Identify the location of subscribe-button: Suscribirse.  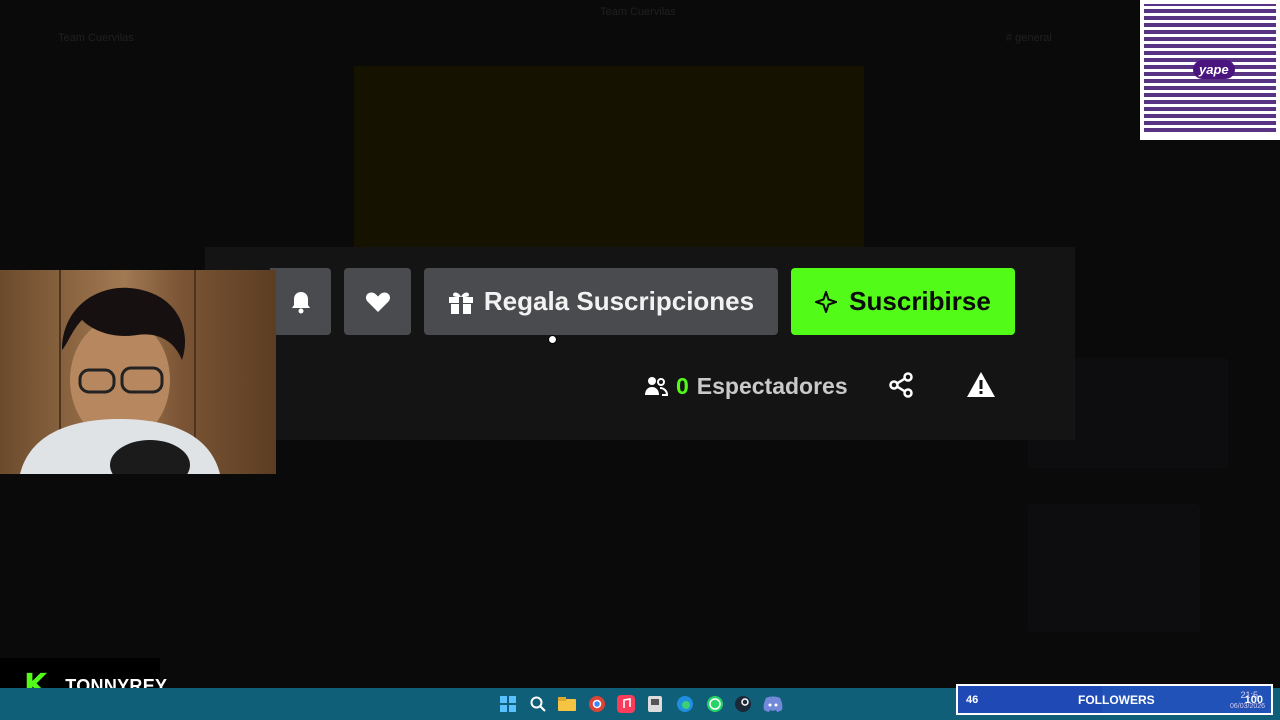
(903, 301).